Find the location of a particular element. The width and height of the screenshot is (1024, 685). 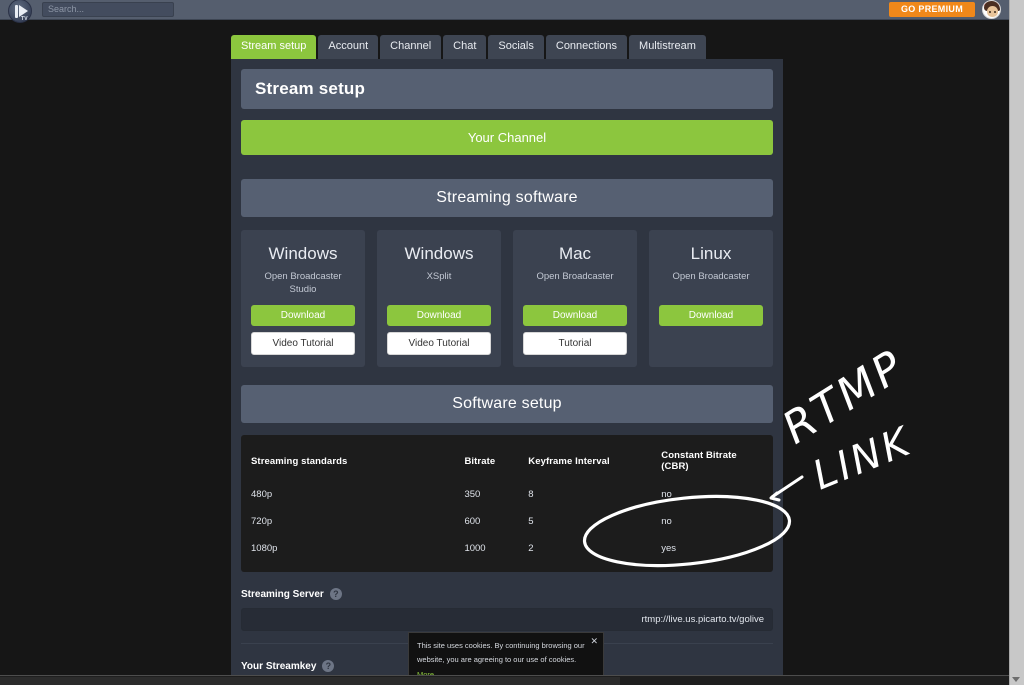

cell-standard: 1080p is located at coordinates (264, 548).